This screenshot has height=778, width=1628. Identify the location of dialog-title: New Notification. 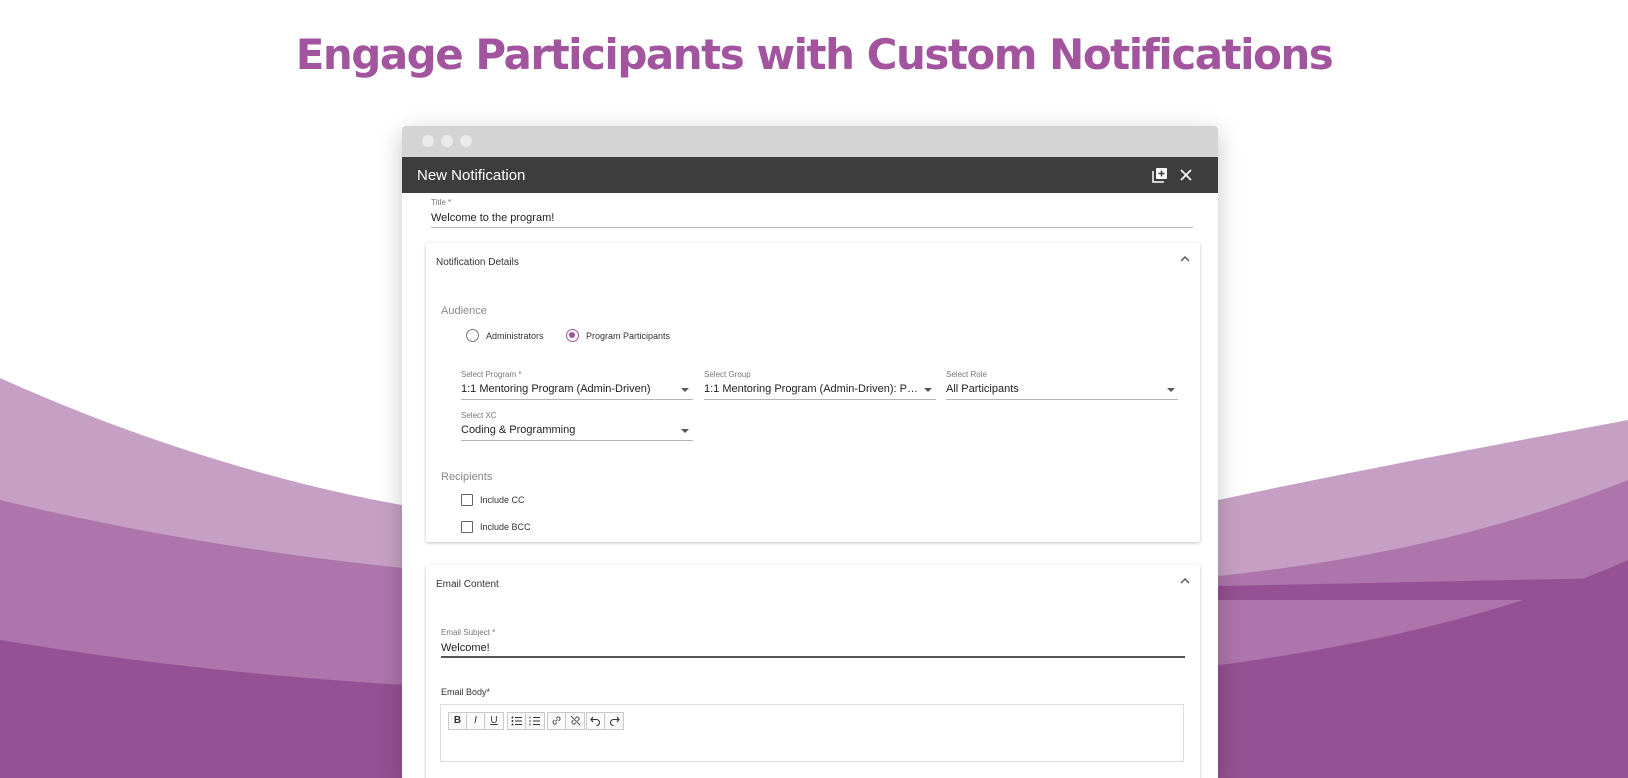
(471, 175).